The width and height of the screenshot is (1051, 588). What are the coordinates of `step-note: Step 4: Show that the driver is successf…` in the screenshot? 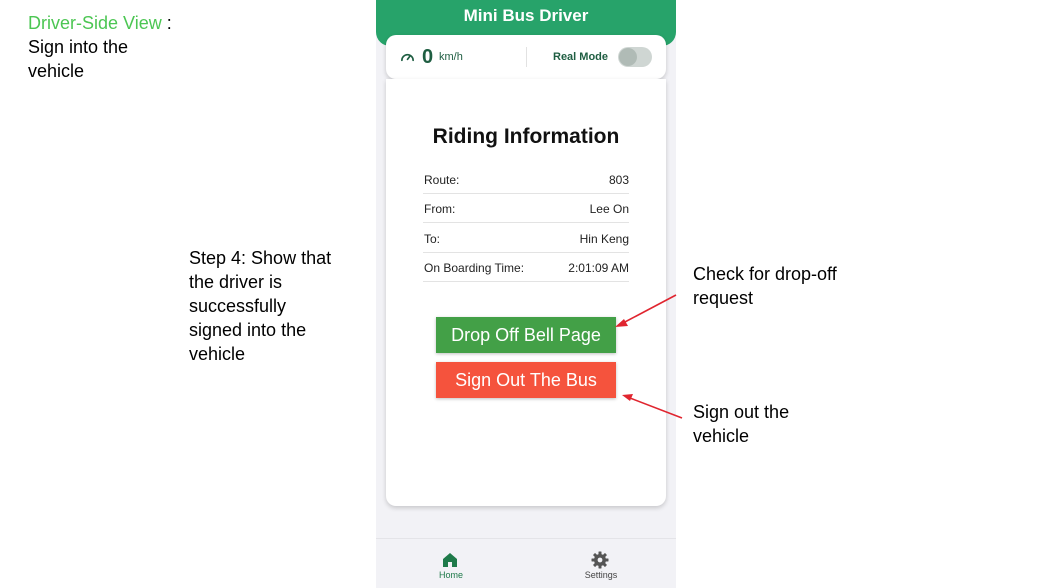 It's located at (260, 306).